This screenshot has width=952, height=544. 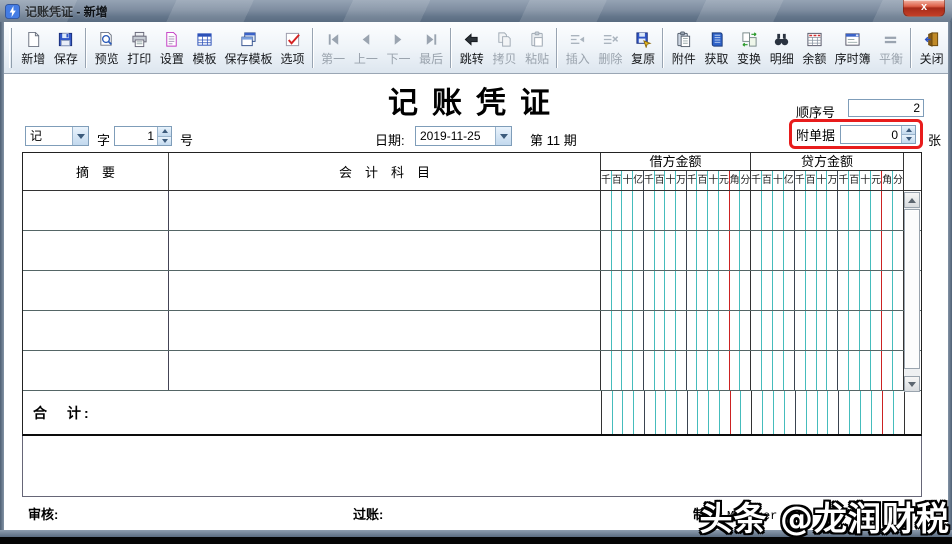 What do you see at coordinates (248, 48) in the screenshot?
I see `toolbar-button-save-template: 保存模板` at bounding box center [248, 48].